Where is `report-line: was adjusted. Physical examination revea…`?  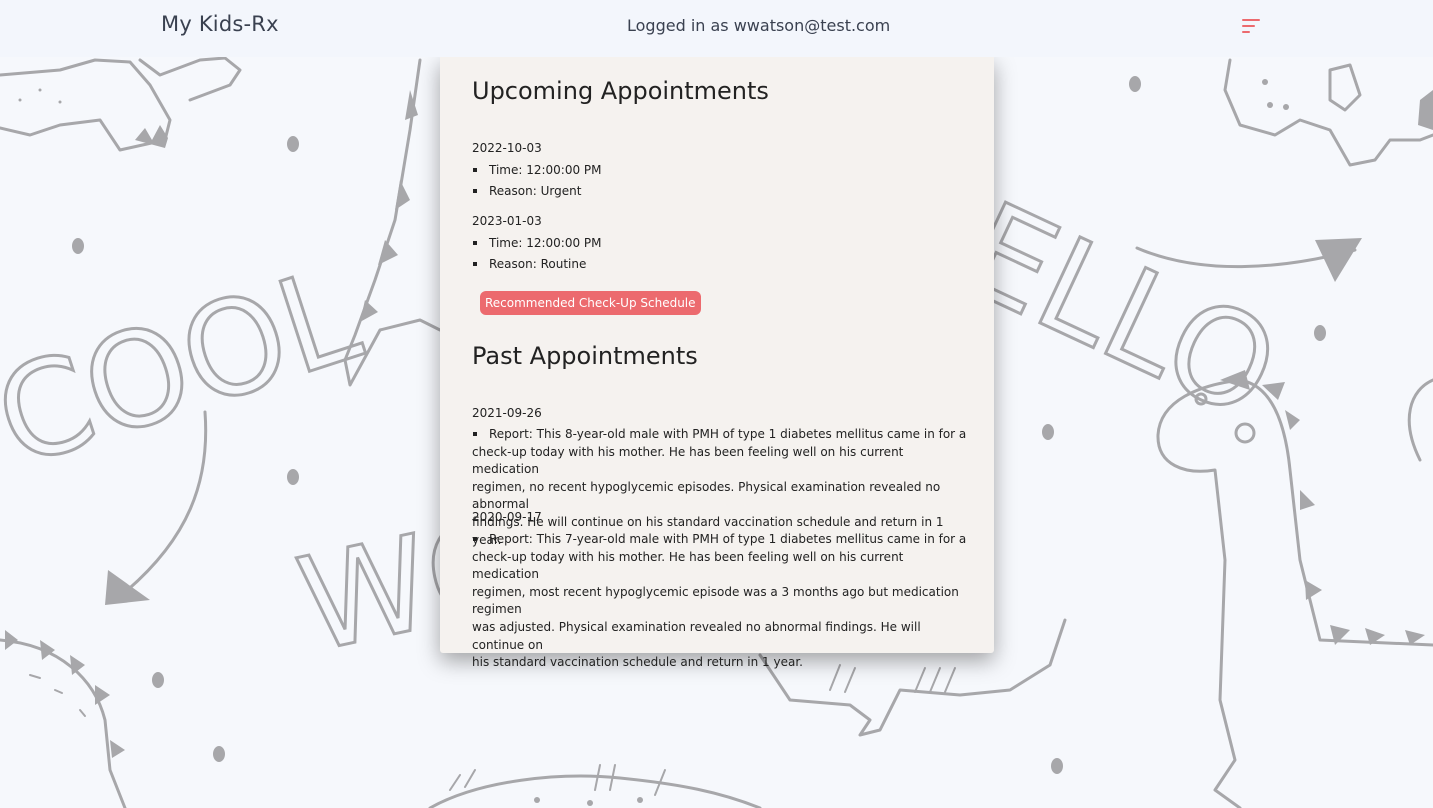 report-line: was adjusted. Physical examination revea… is located at coordinates (696, 635).